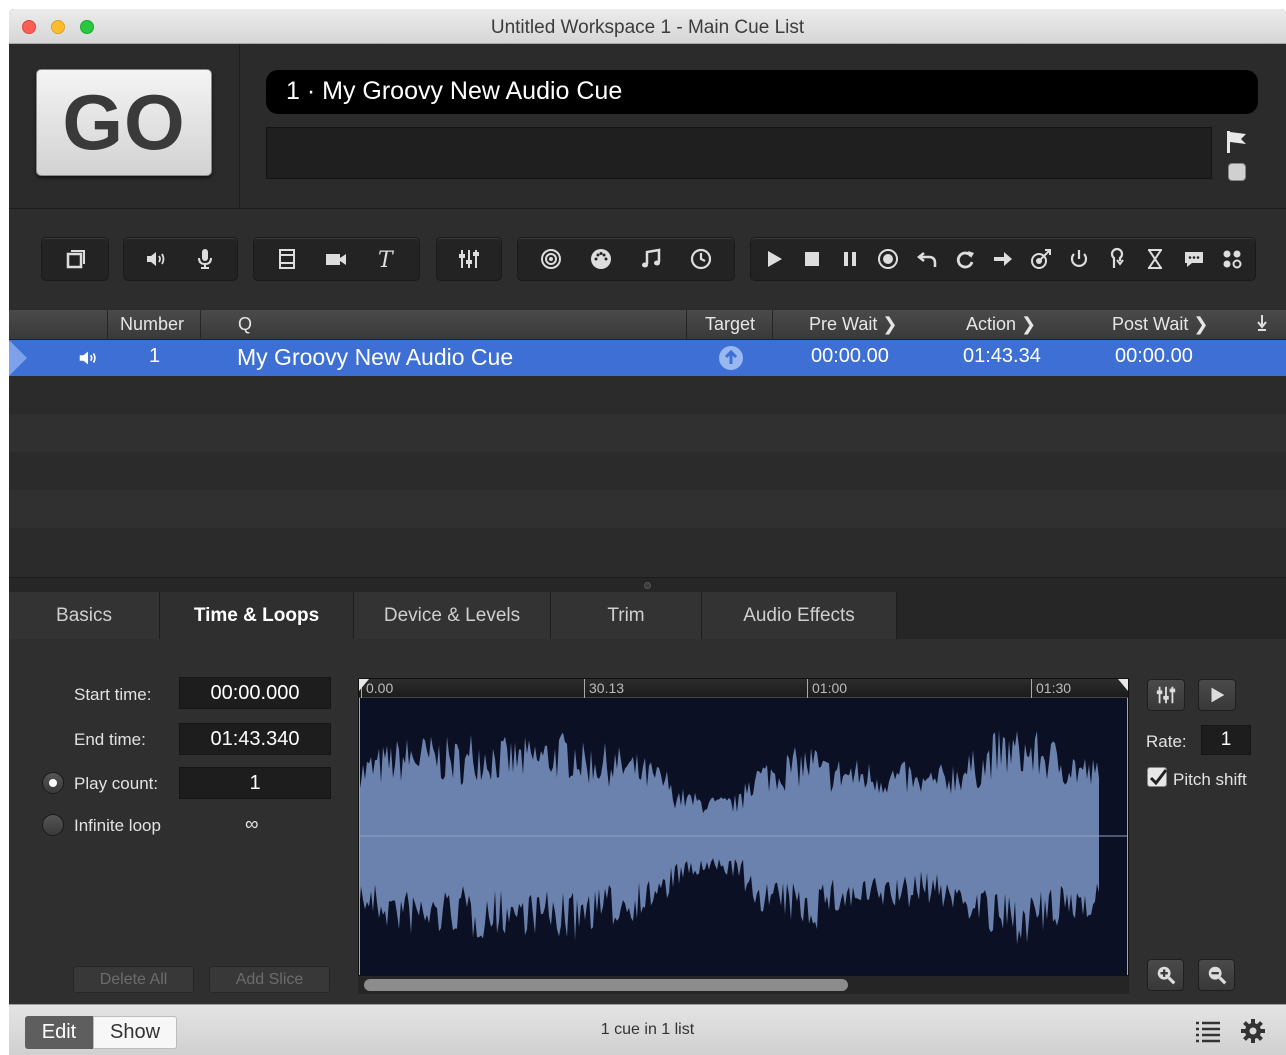 This screenshot has height=1055, width=1286. I want to click on playhead-icon, so click(18, 358).